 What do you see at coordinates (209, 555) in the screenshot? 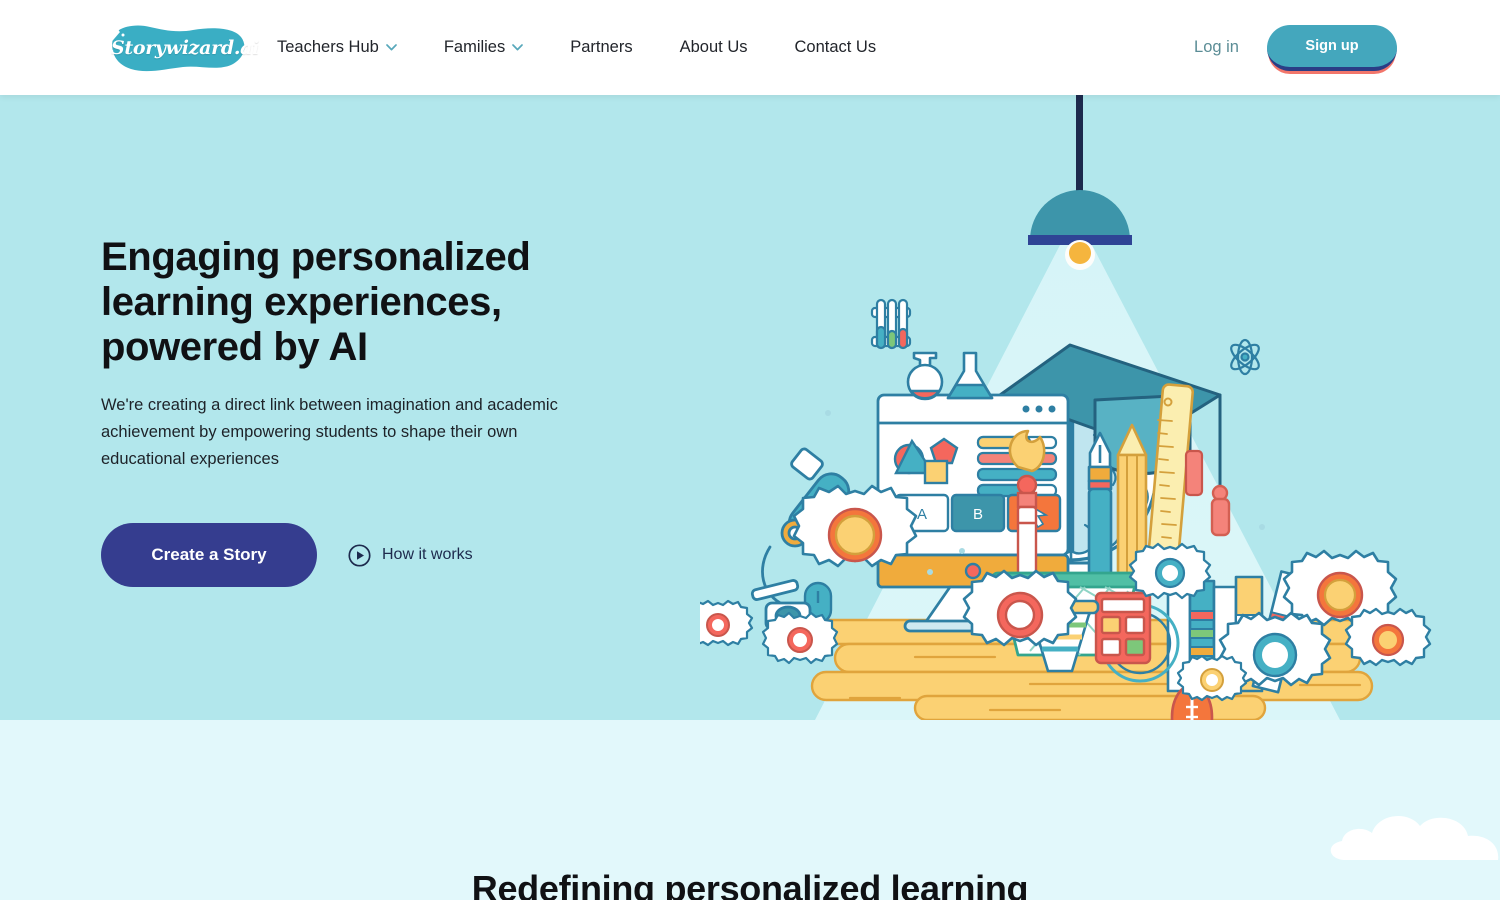
I see `create-a-story-button: Create a Story` at bounding box center [209, 555].